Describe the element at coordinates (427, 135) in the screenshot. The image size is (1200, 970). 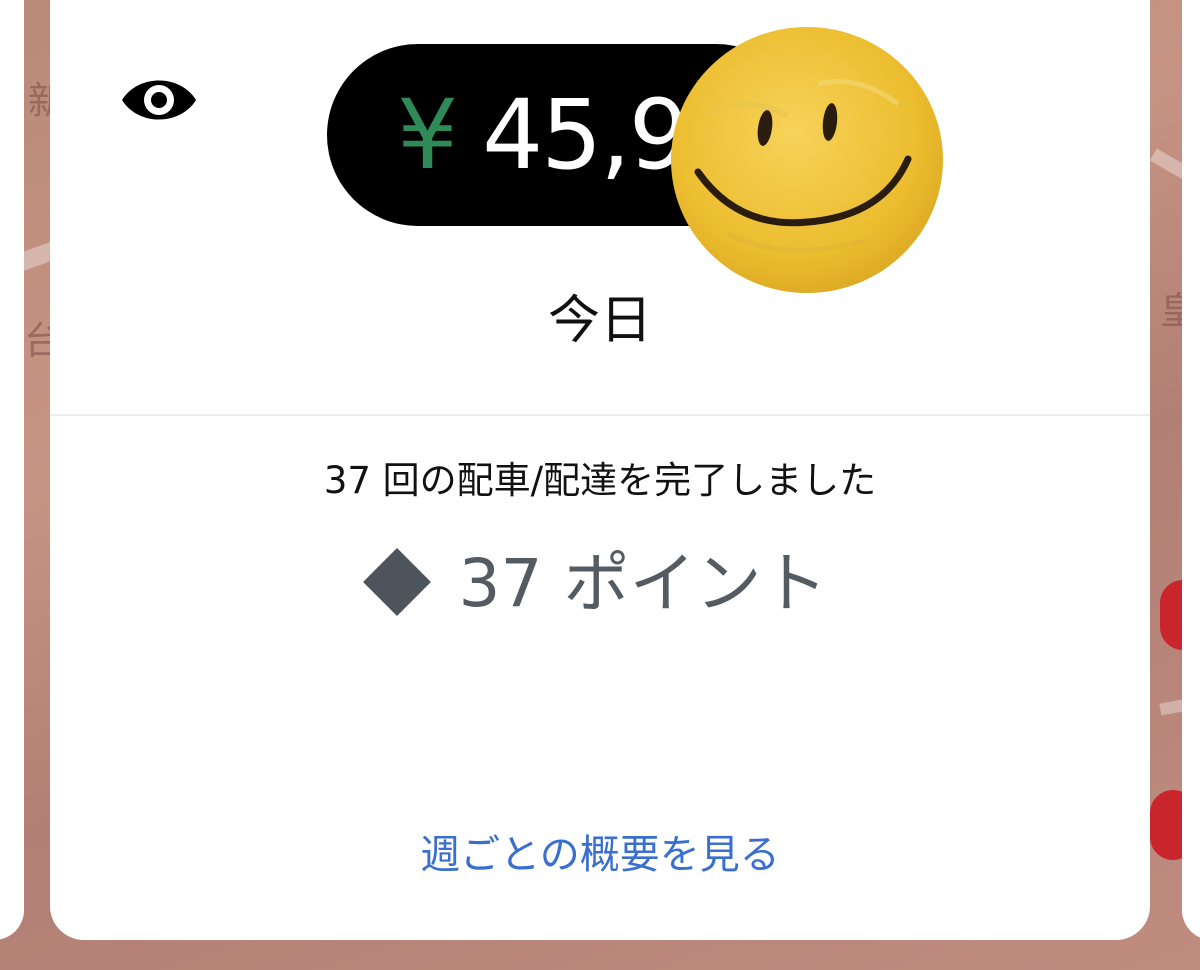
I see `currency-symbol: ¥` at that location.